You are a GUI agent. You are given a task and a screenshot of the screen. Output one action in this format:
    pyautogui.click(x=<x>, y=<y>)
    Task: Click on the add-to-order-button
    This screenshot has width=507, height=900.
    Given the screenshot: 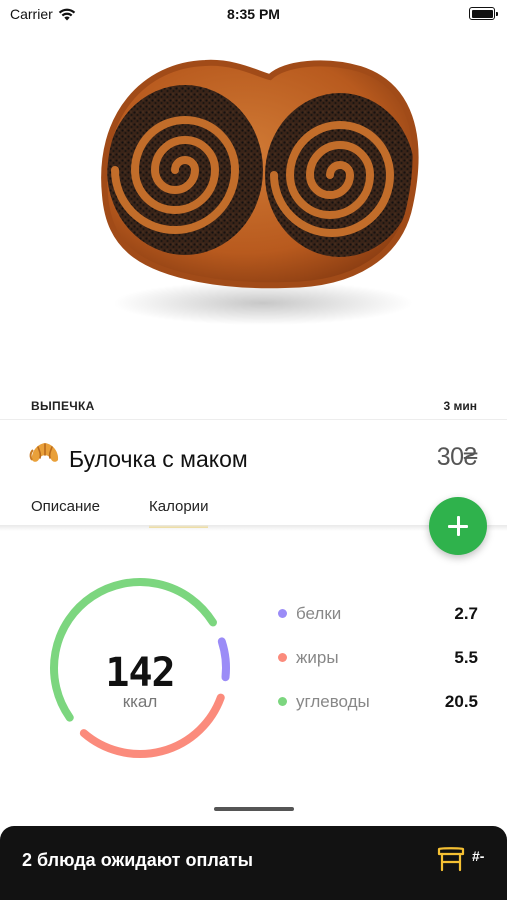 What is the action you would take?
    pyautogui.click(x=458, y=526)
    